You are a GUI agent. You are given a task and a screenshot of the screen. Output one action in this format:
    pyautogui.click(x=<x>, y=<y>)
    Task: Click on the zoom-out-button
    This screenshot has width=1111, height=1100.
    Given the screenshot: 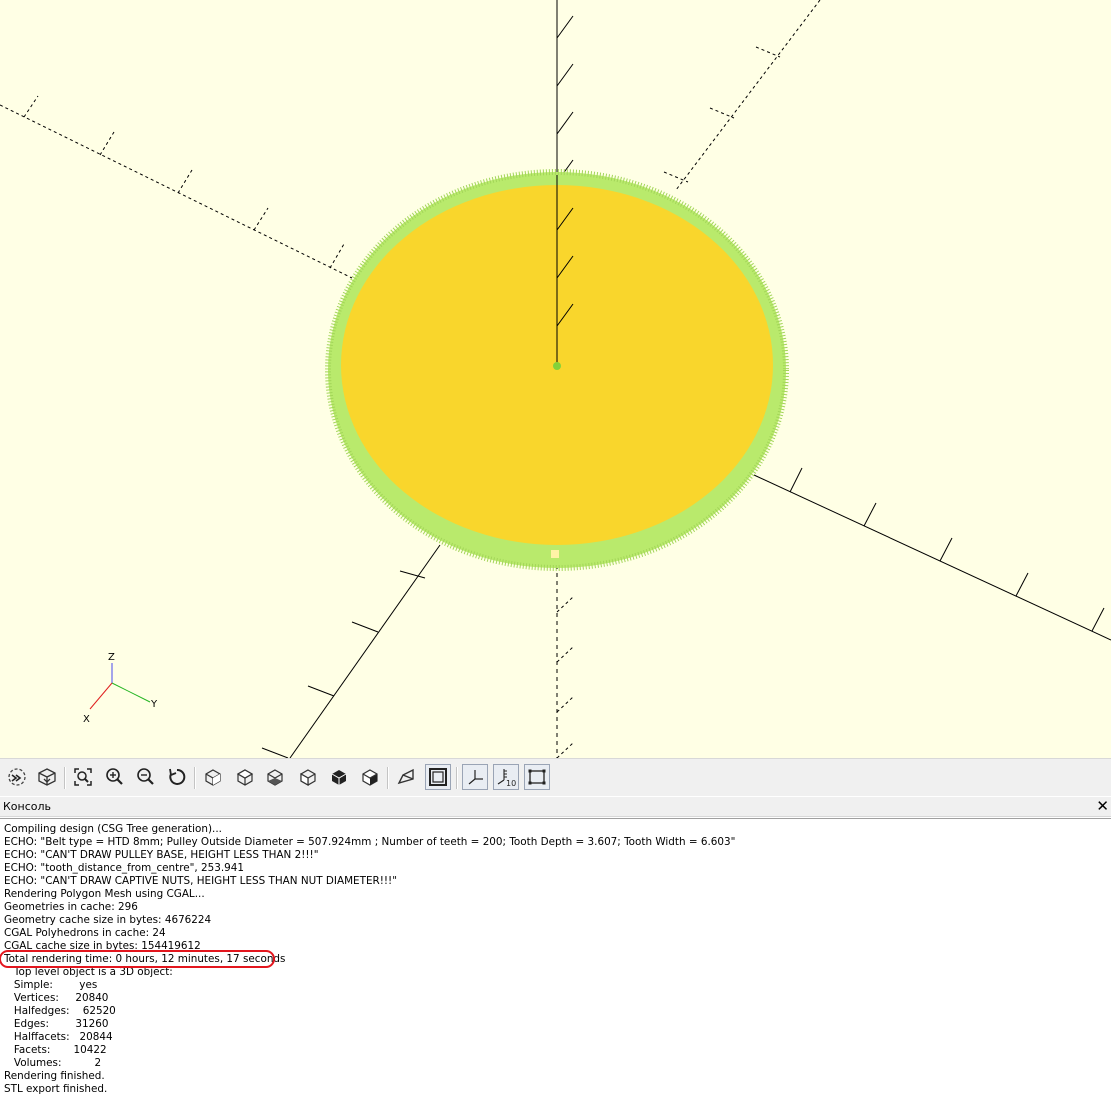 What is the action you would take?
    pyautogui.click(x=146, y=777)
    